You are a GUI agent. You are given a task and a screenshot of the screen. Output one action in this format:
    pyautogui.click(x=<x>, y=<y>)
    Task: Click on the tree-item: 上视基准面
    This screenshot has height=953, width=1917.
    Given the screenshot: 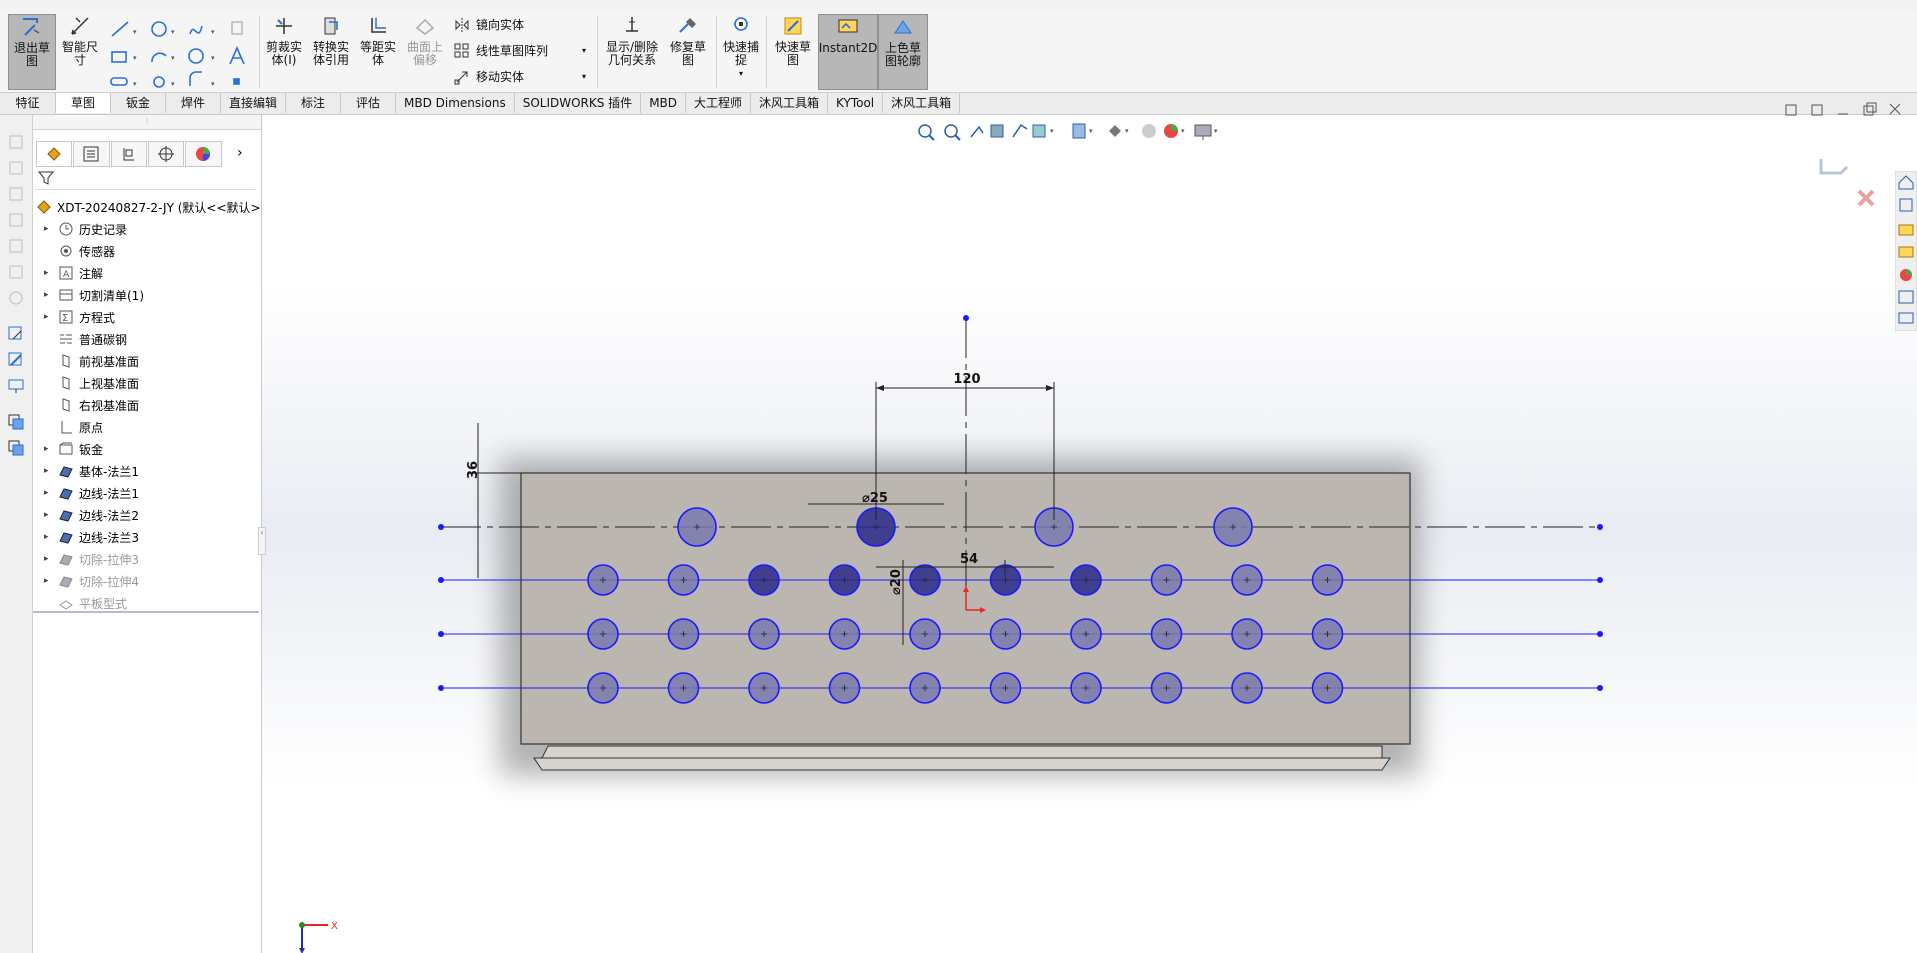 What is the action you would take?
    pyautogui.click(x=89, y=383)
    